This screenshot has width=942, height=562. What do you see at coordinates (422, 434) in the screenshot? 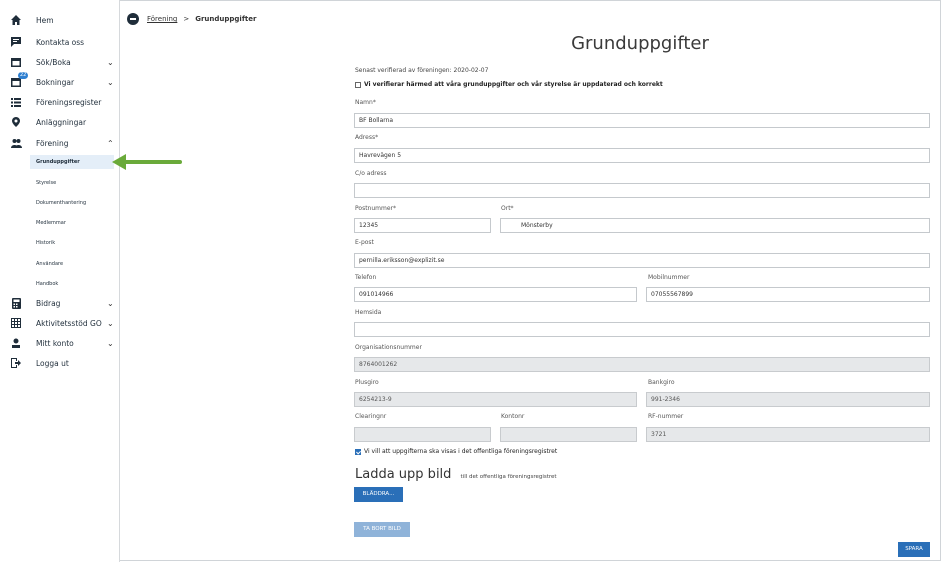
I see `clearingnr-input` at bounding box center [422, 434].